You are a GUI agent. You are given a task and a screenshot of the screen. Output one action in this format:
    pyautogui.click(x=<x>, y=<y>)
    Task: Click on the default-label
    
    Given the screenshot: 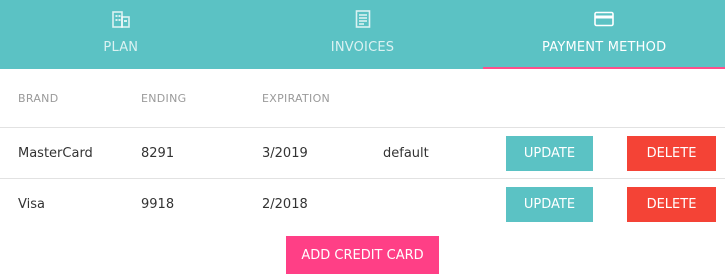 What is the action you would take?
    pyautogui.click(x=444, y=203)
    